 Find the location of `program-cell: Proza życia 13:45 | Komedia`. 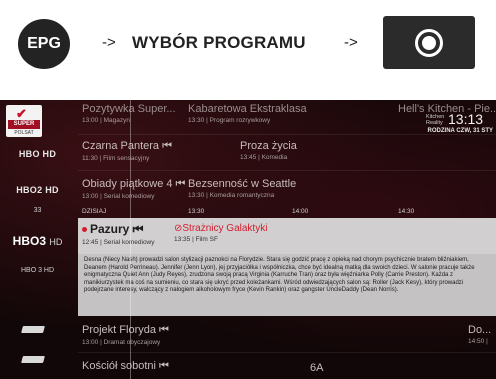

program-cell: Proza życia 13:45 | Komedia is located at coordinates (315, 150).